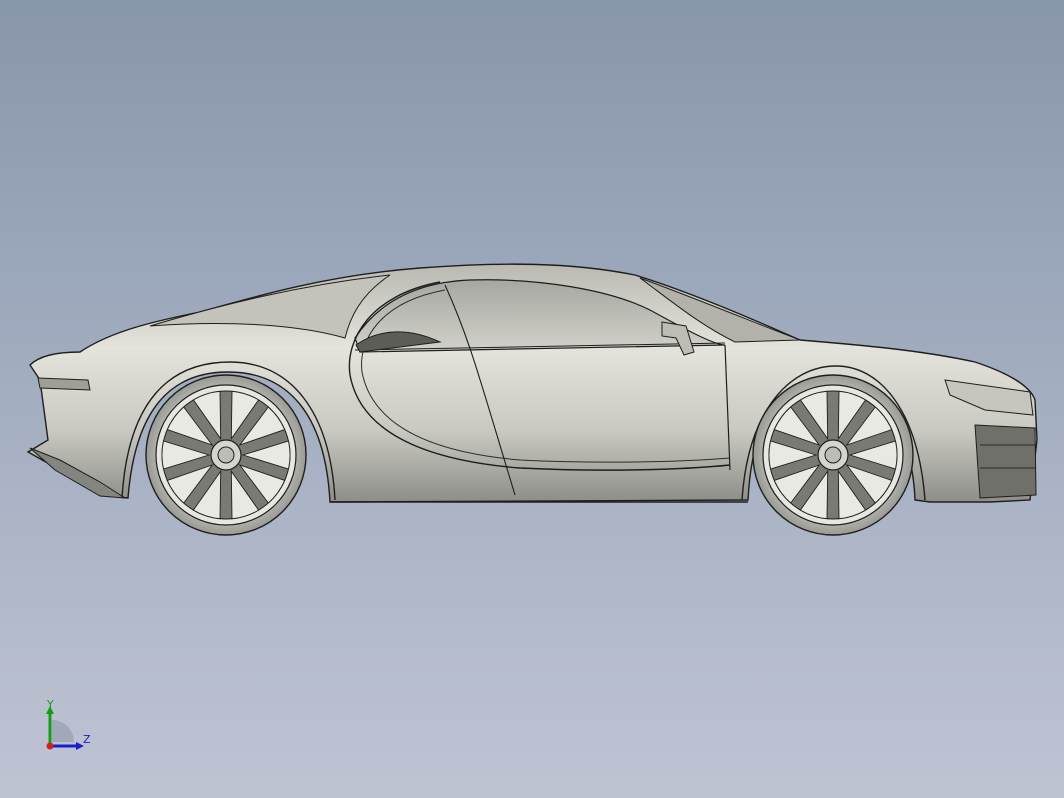 The height and width of the screenshot is (798, 1064). Describe the element at coordinates (64, 384) in the screenshot. I see `rear-lamp` at that location.